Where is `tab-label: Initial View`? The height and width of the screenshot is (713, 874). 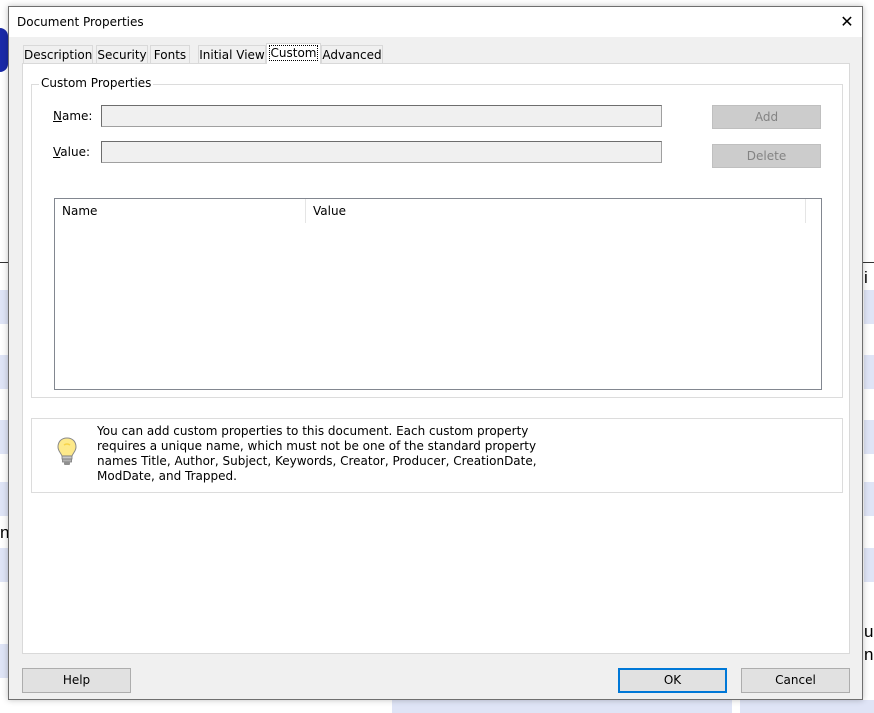 tab-label: Initial View is located at coordinates (232, 55).